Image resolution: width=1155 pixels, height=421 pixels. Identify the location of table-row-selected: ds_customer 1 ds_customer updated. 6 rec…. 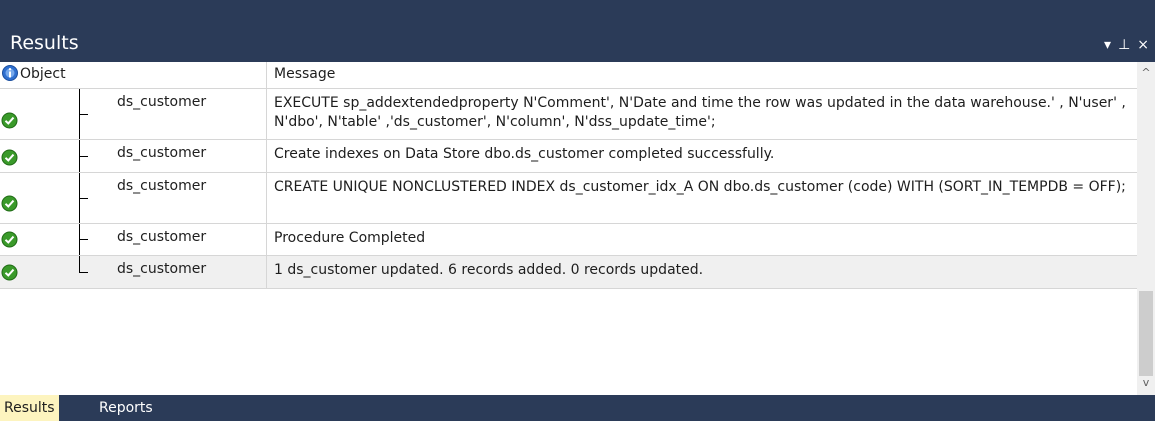
(568, 272).